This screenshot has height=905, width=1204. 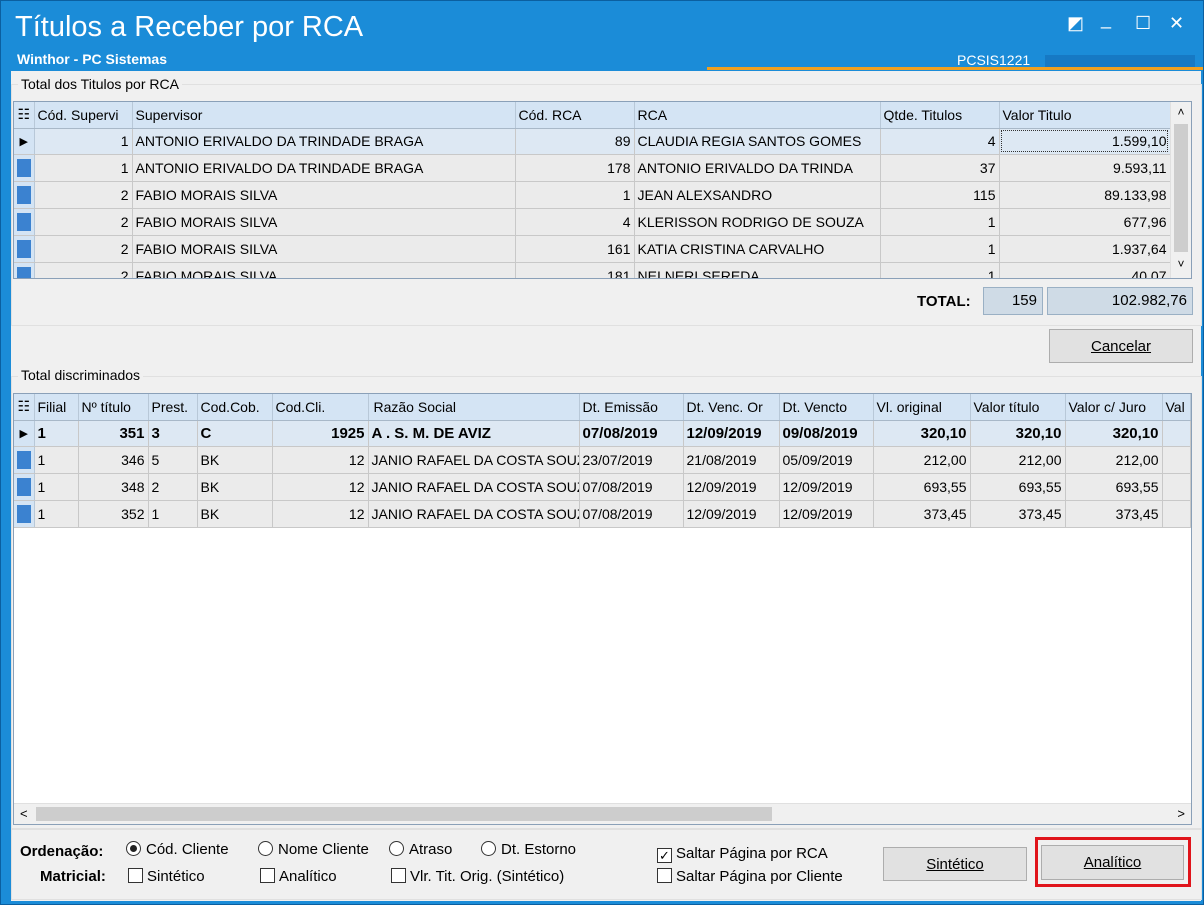 What do you see at coordinates (113, 407) in the screenshot?
I see `column-header: Nº título` at bounding box center [113, 407].